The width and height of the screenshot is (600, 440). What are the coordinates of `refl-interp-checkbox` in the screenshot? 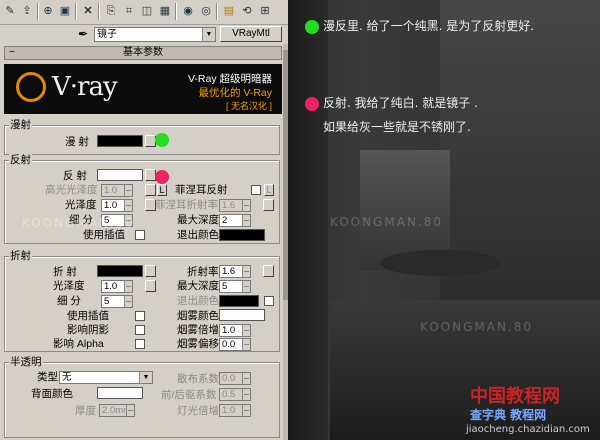 It's located at (140, 235).